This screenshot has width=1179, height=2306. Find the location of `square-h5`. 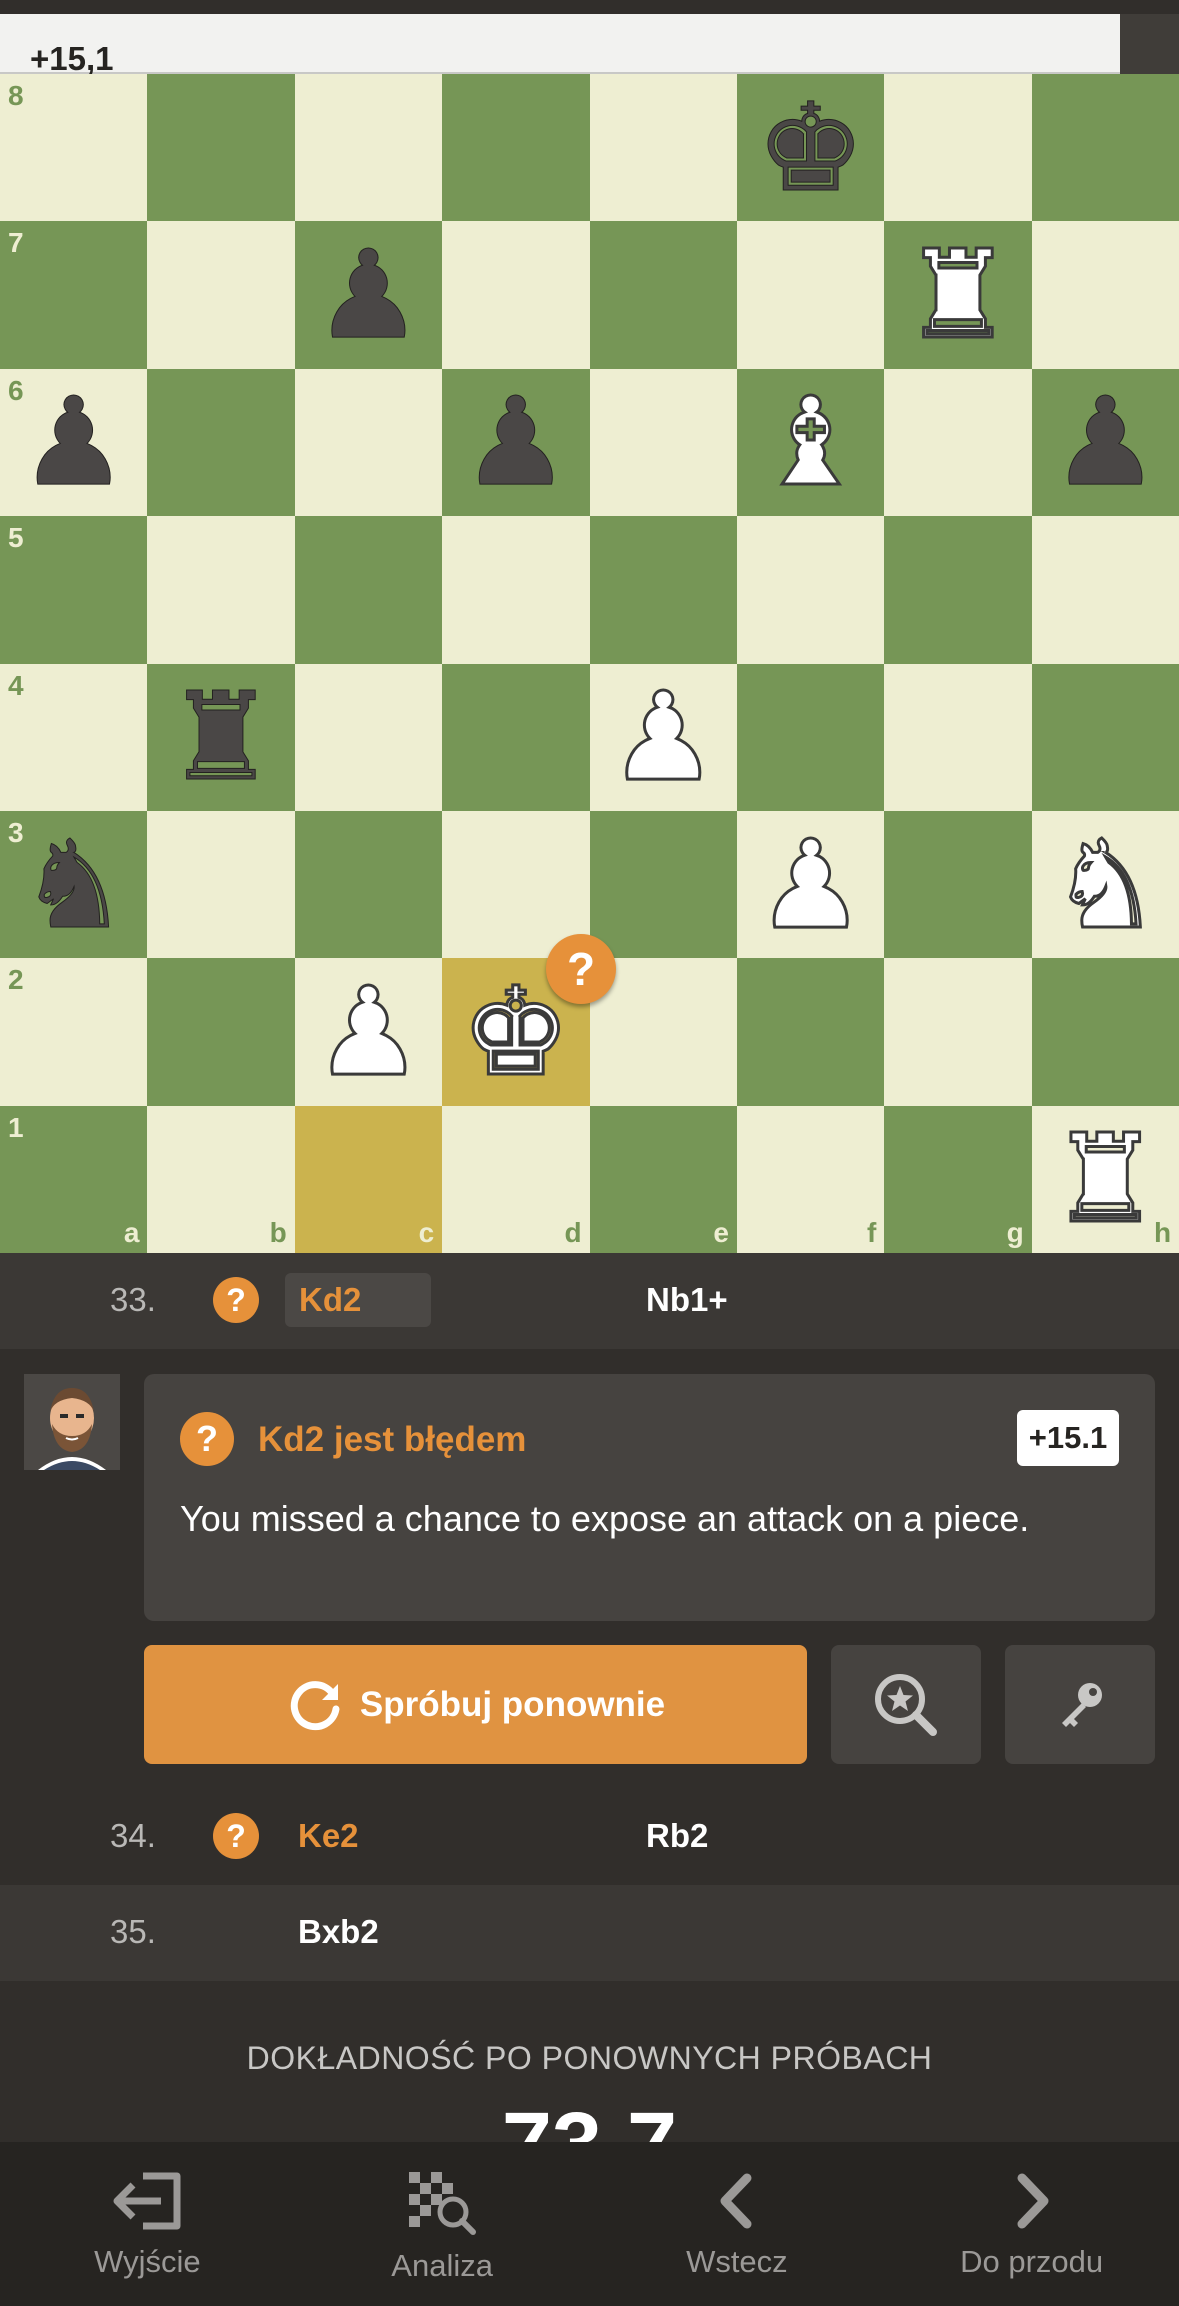

square-h5 is located at coordinates (1105, 590).